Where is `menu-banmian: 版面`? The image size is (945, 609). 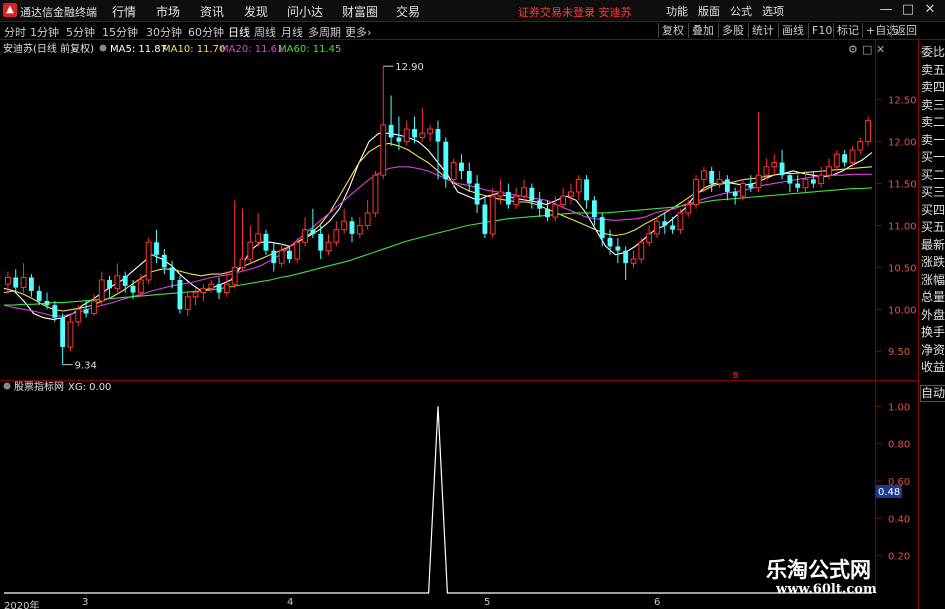 menu-banmian: 版面 is located at coordinates (709, 11).